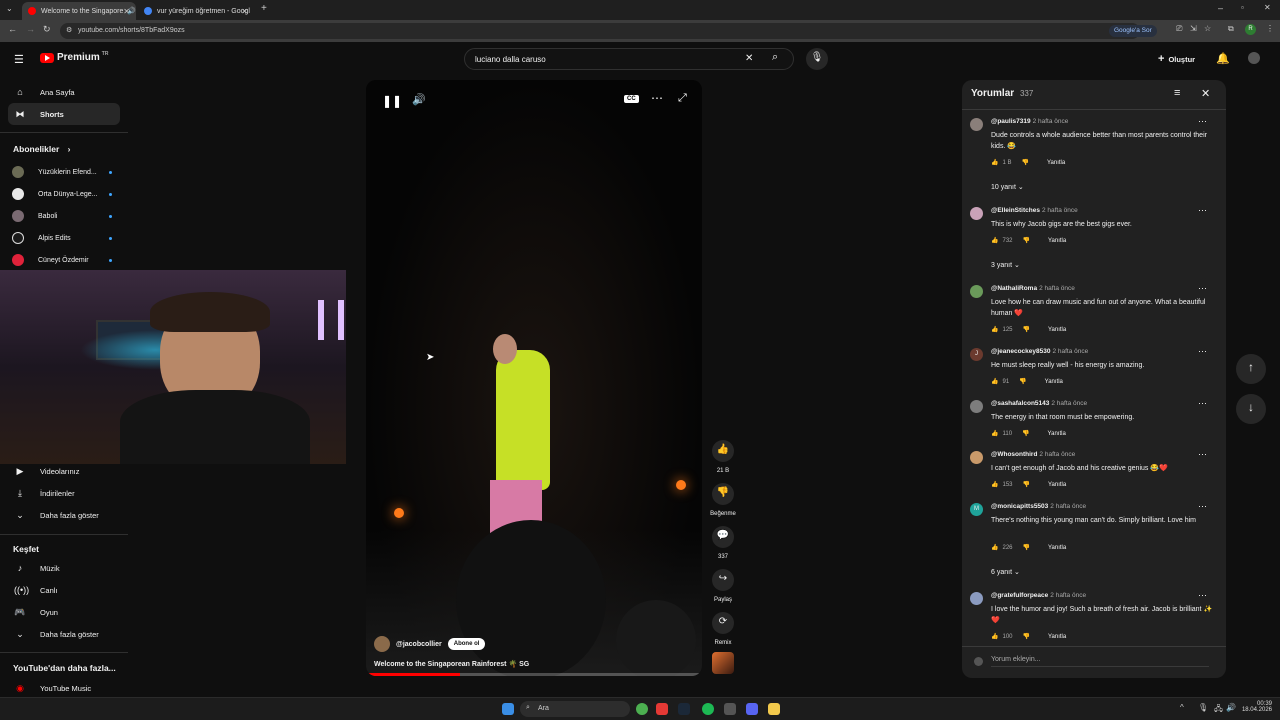 The width and height of the screenshot is (1280, 720). I want to click on profile-avatar: R, so click(1250, 29).